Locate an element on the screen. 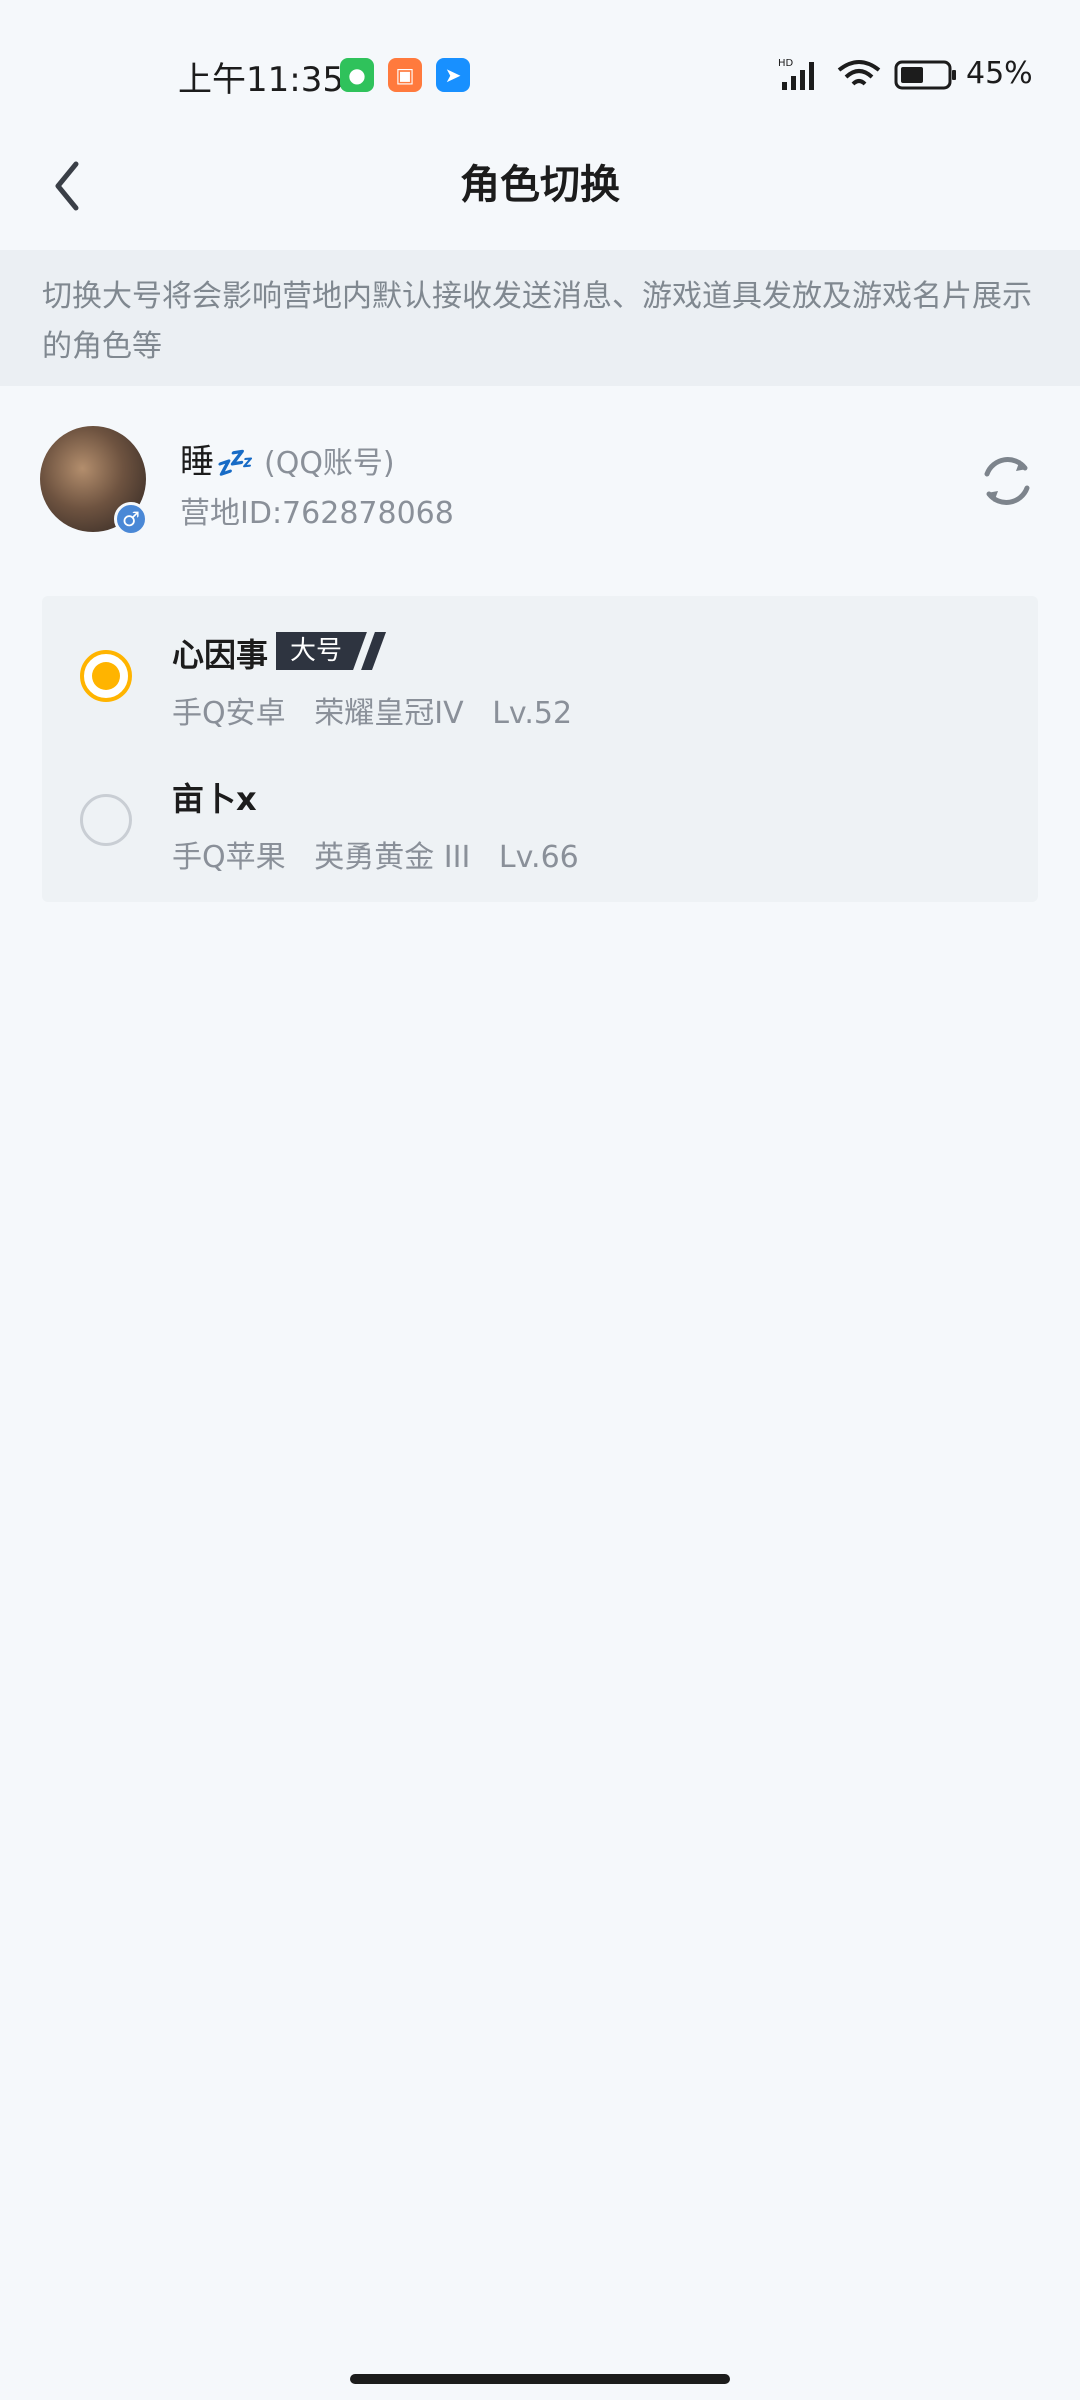  account-name-text: 睡 is located at coordinates (197, 462).